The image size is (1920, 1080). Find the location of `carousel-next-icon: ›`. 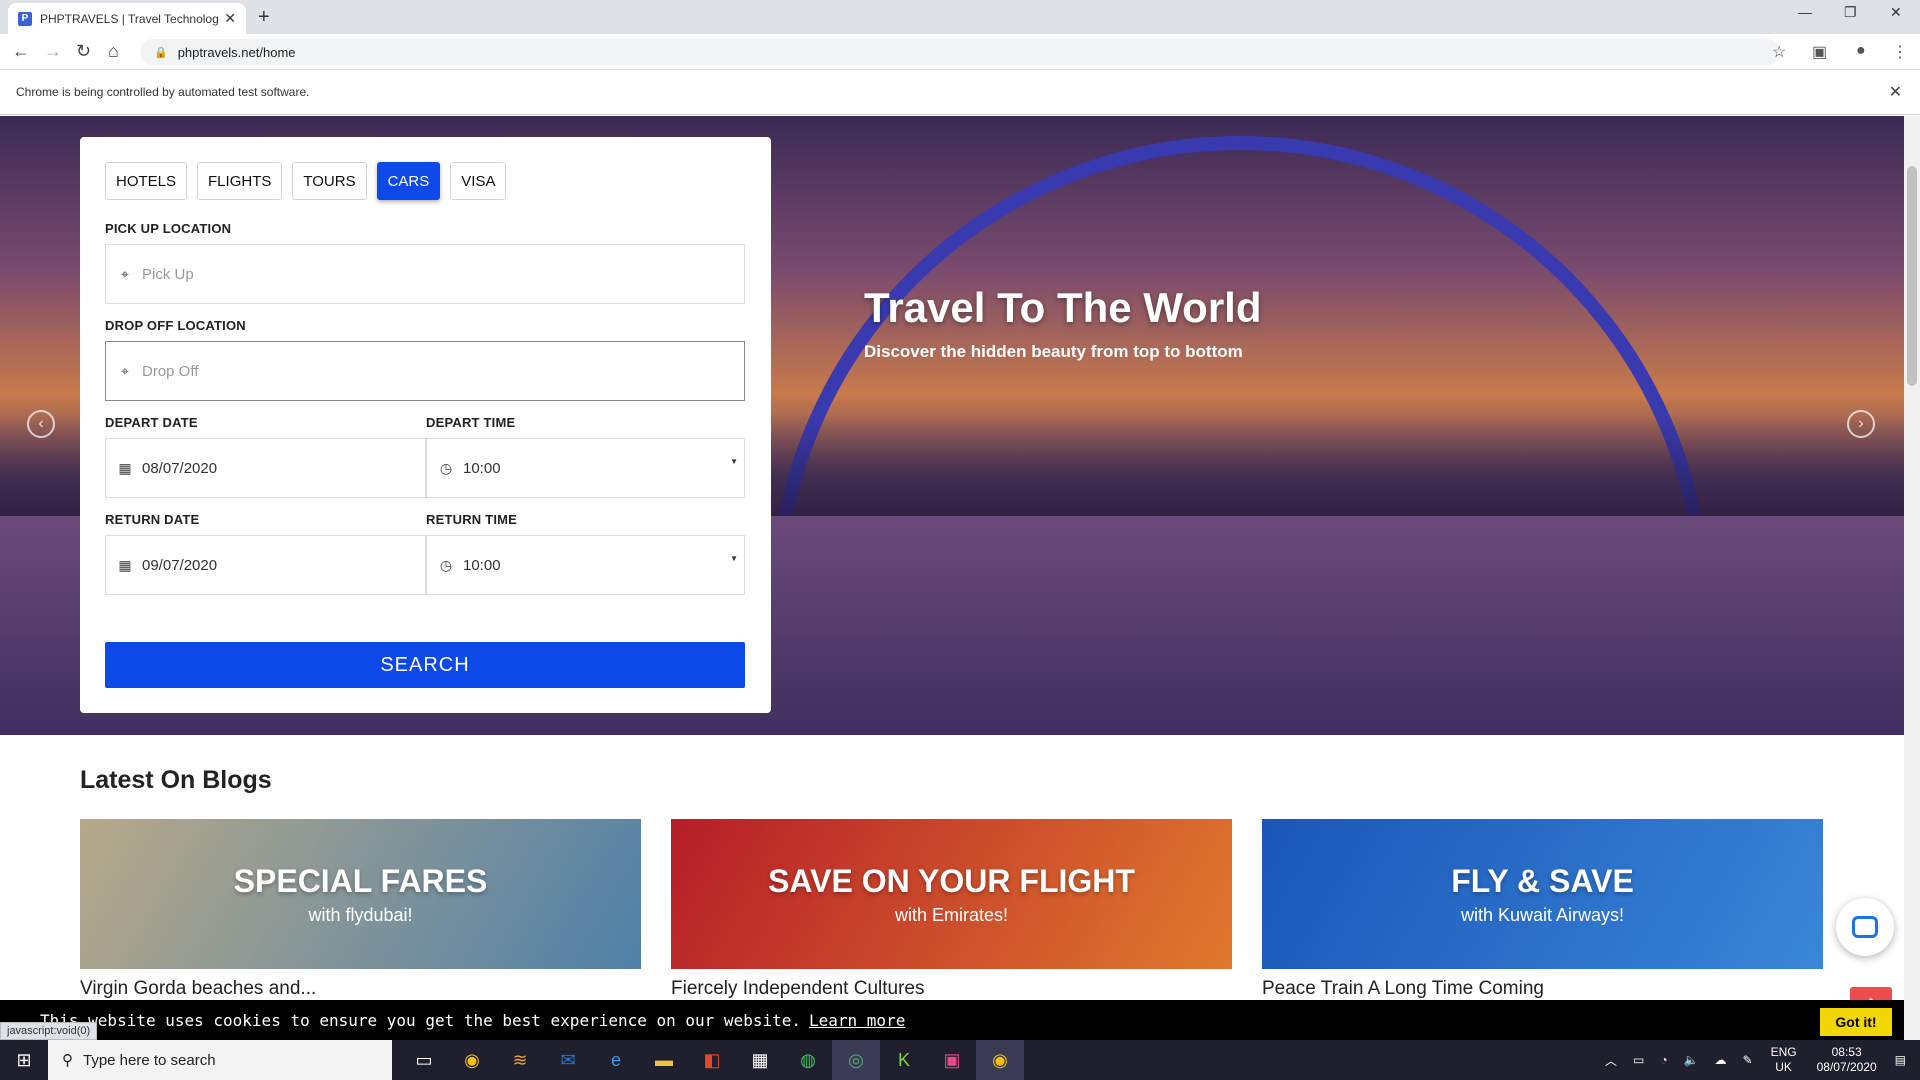

carousel-next-icon: › is located at coordinates (1861, 424).